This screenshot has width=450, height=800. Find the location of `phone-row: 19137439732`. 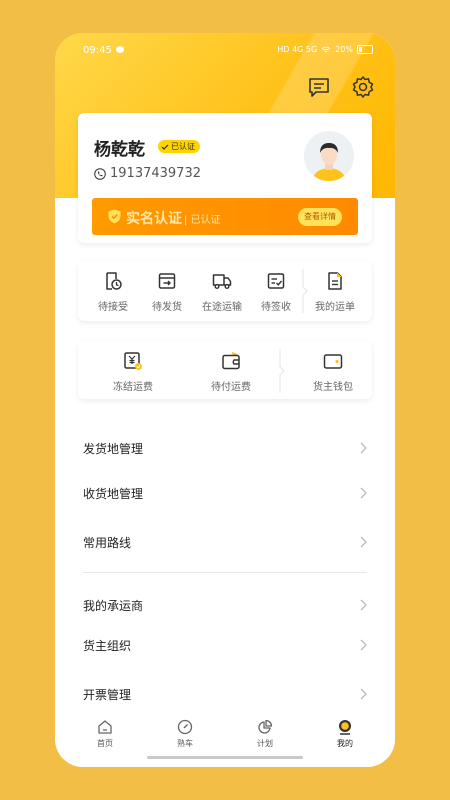

phone-row: 19137439732 is located at coordinates (147, 173).